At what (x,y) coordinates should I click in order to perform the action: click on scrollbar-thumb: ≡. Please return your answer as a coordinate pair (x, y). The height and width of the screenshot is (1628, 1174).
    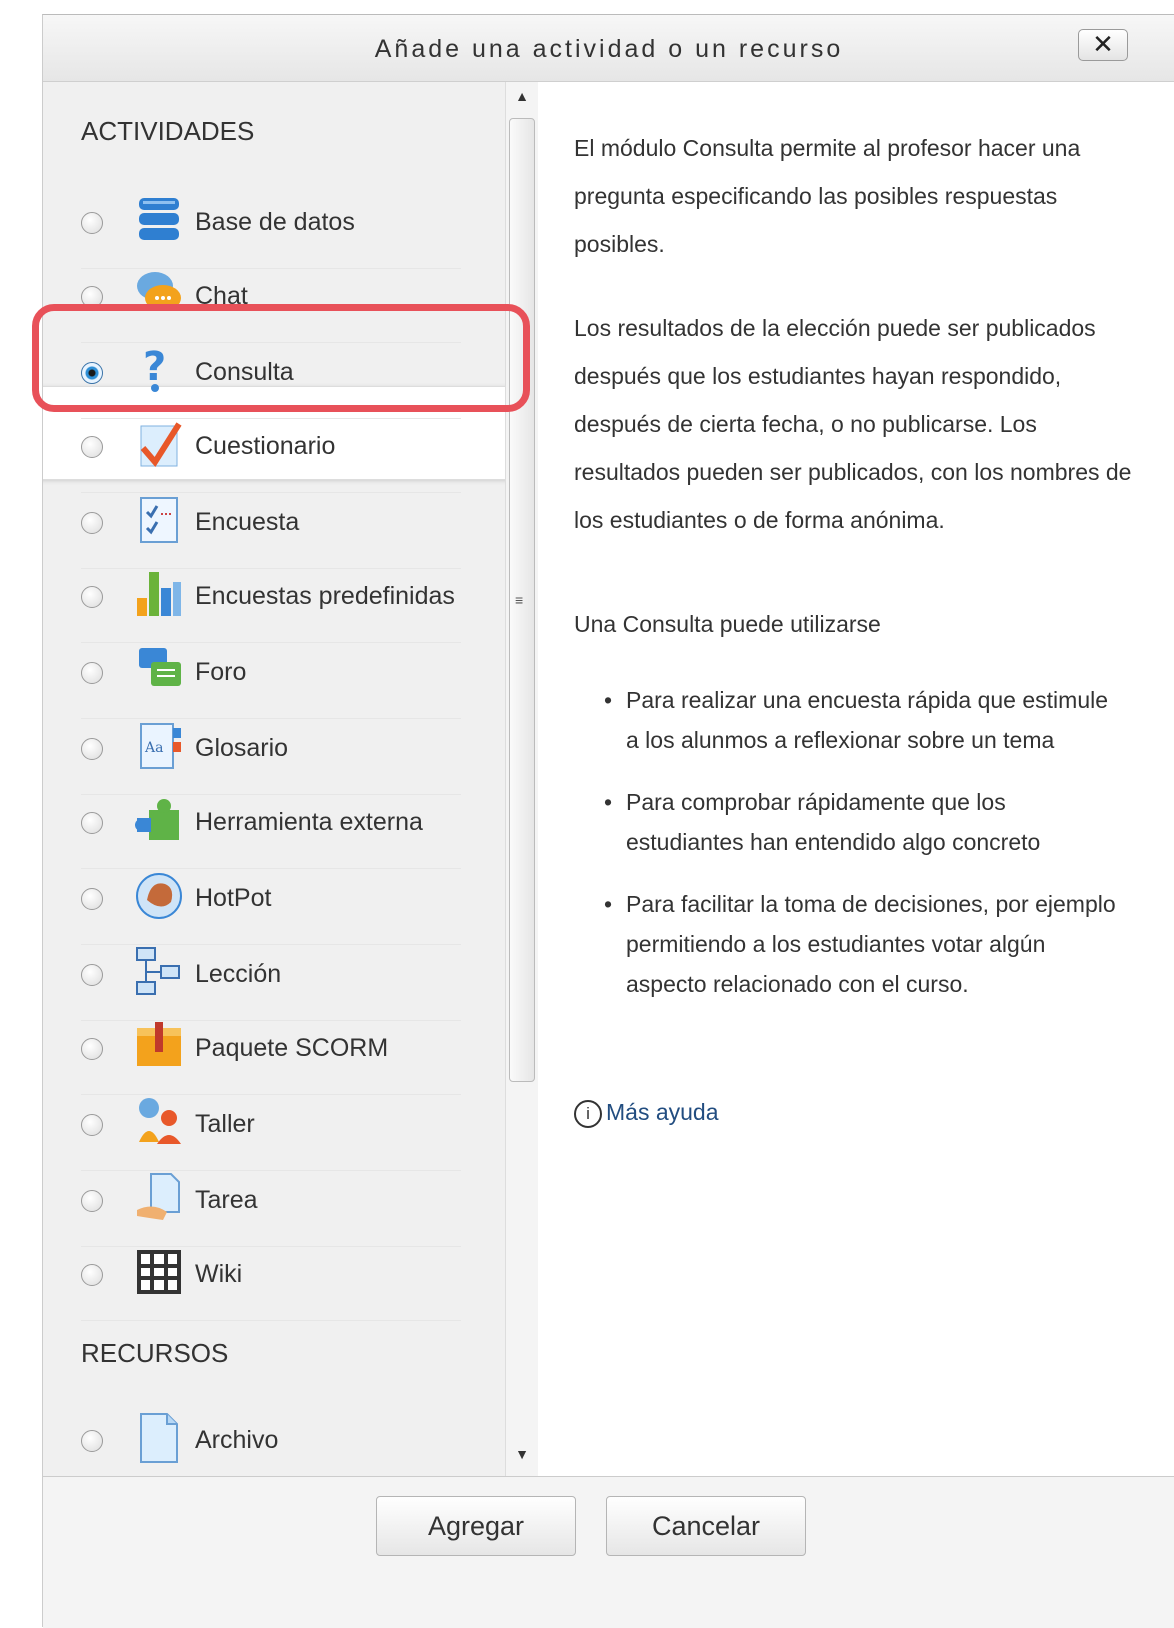
    Looking at the image, I should click on (522, 600).